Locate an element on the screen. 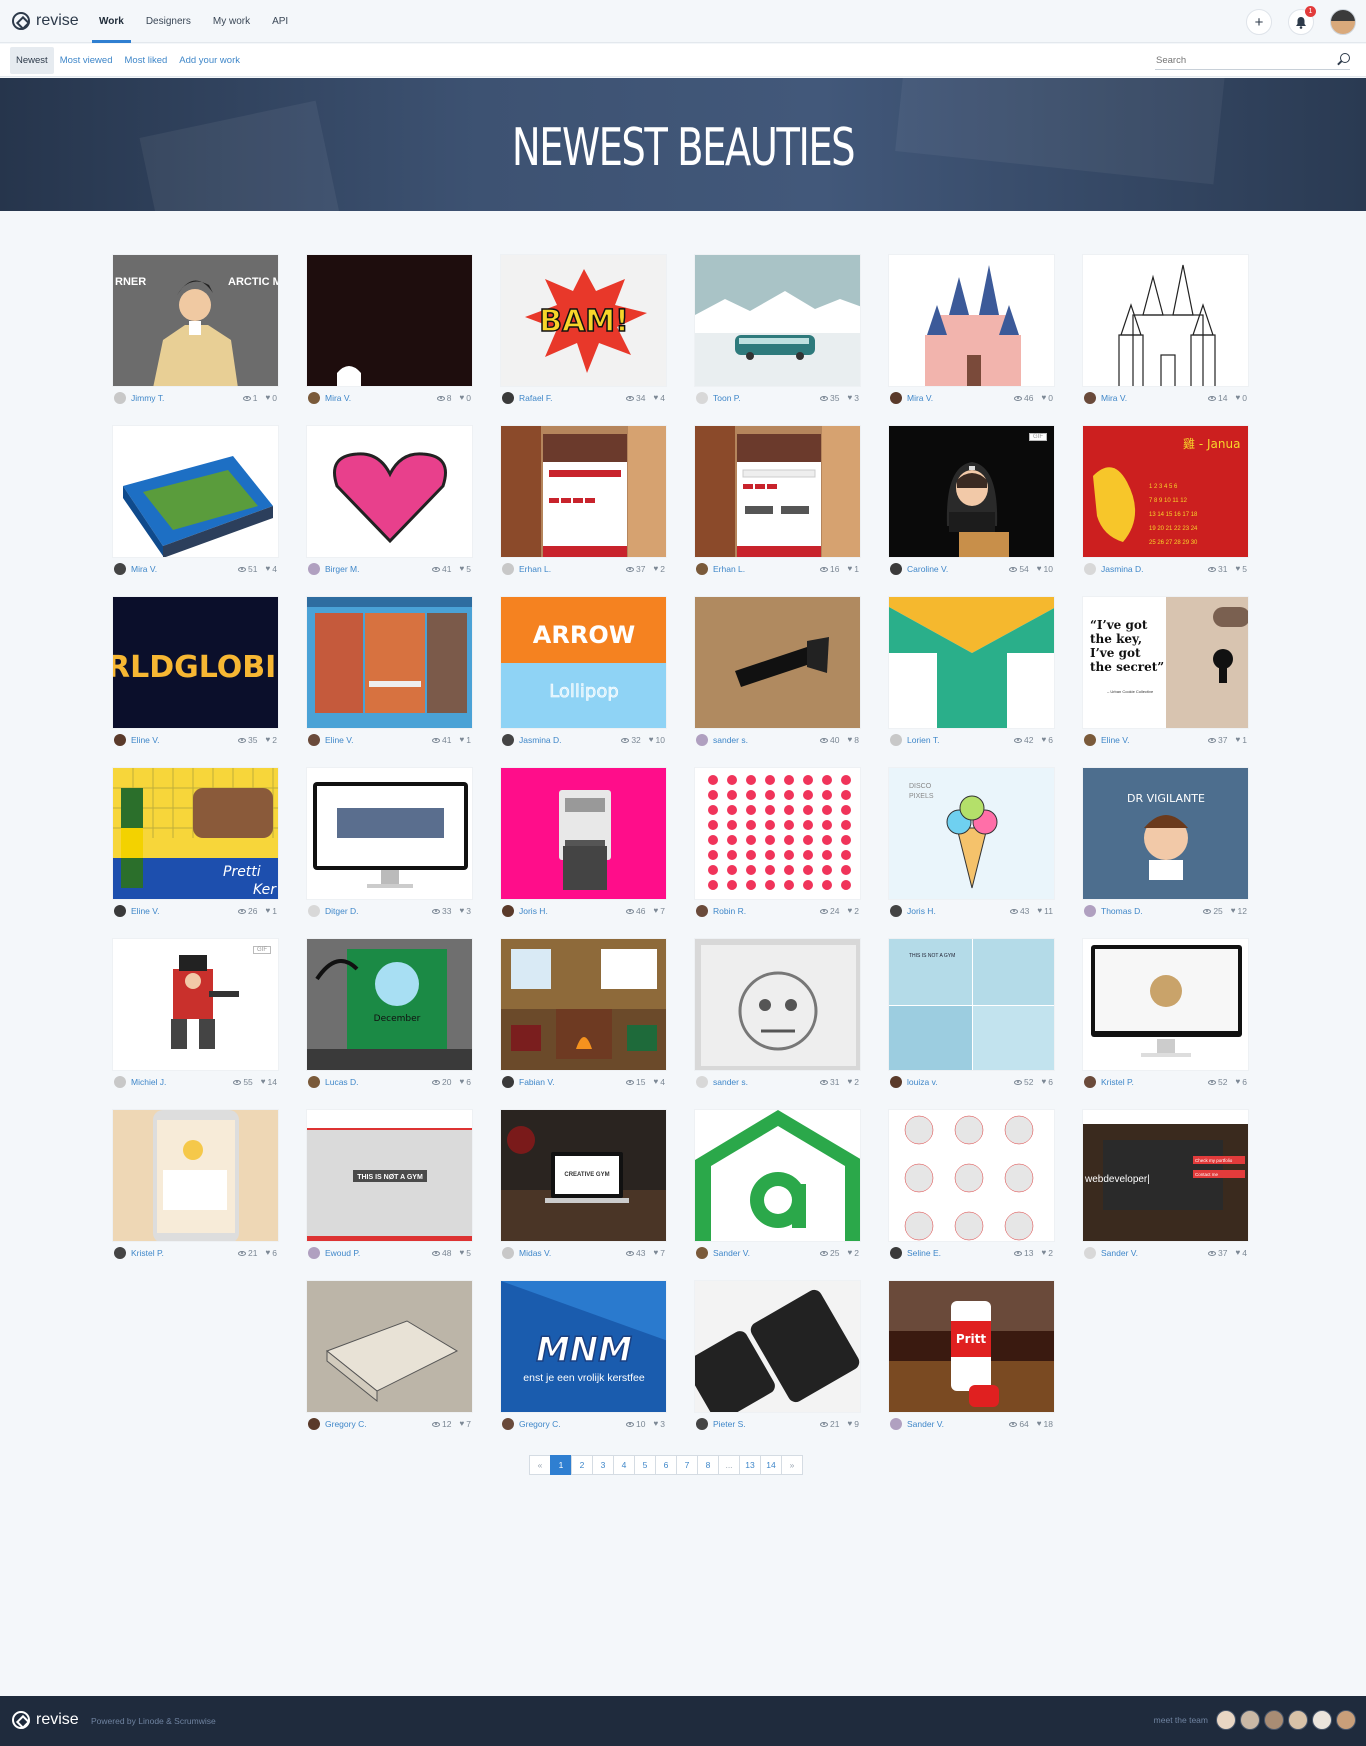 The image size is (1366, 1746). work-card: RLDGLOBI Eline V. 35 ♥ 2 is located at coordinates (195, 676).